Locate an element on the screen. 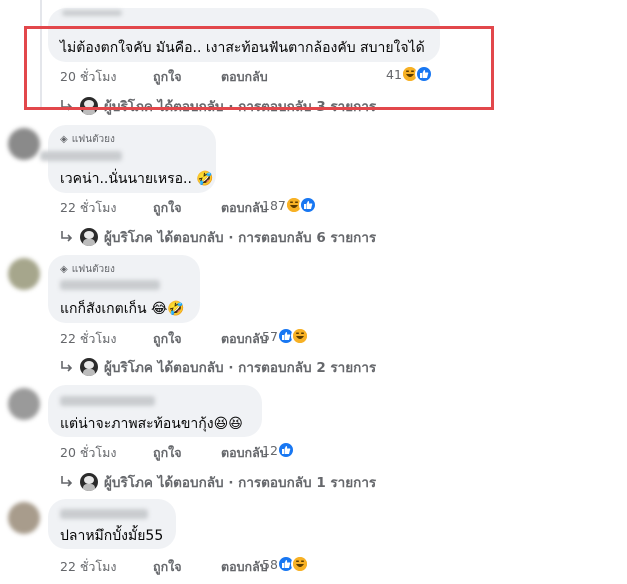 The height and width of the screenshot is (584, 627). reaction-summary: 12 is located at coordinates (278, 450).